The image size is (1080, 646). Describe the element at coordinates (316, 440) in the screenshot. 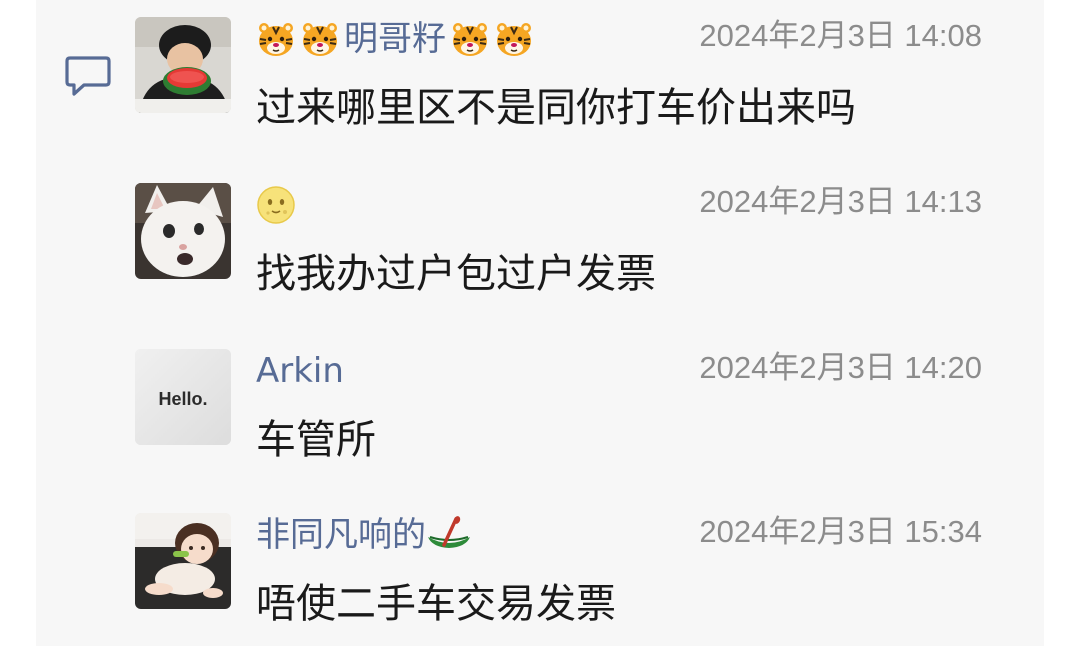

I see `comment-text: 车管所` at that location.